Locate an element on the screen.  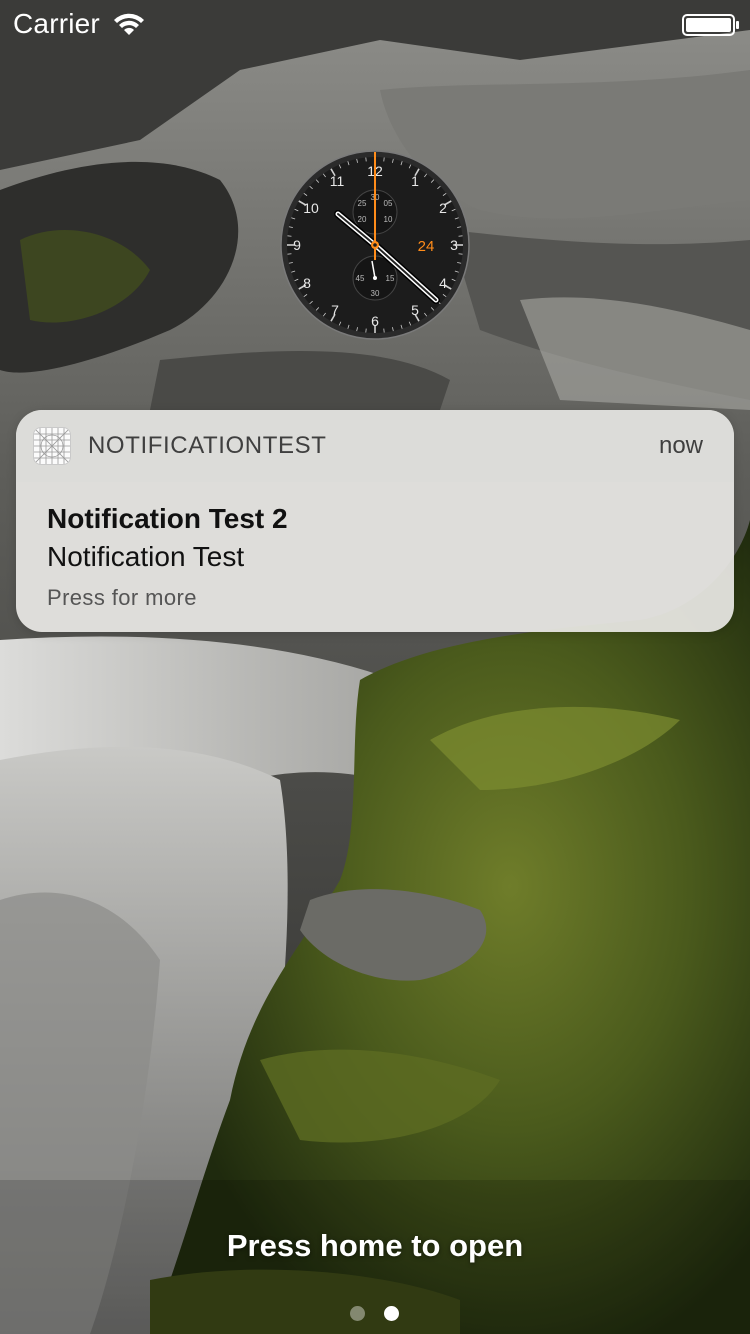
notification-header: NOTIFICATIONTEST now is located at coordinates (375, 446).